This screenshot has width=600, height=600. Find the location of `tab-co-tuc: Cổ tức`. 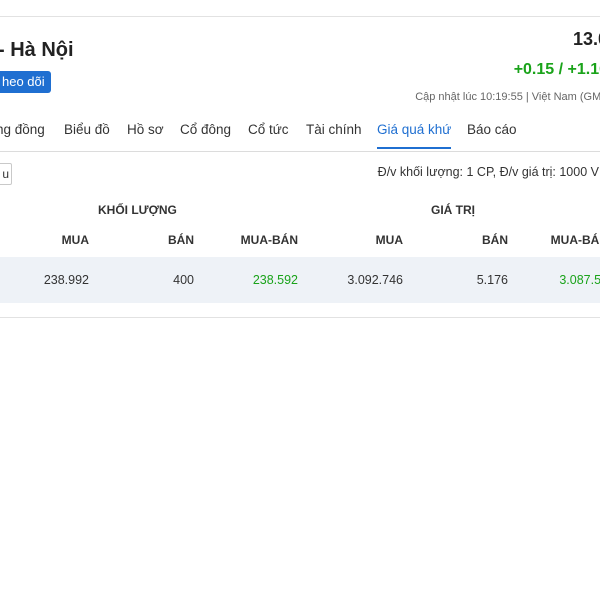

tab-co-tuc: Cổ tức is located at coordinates (268, 135).